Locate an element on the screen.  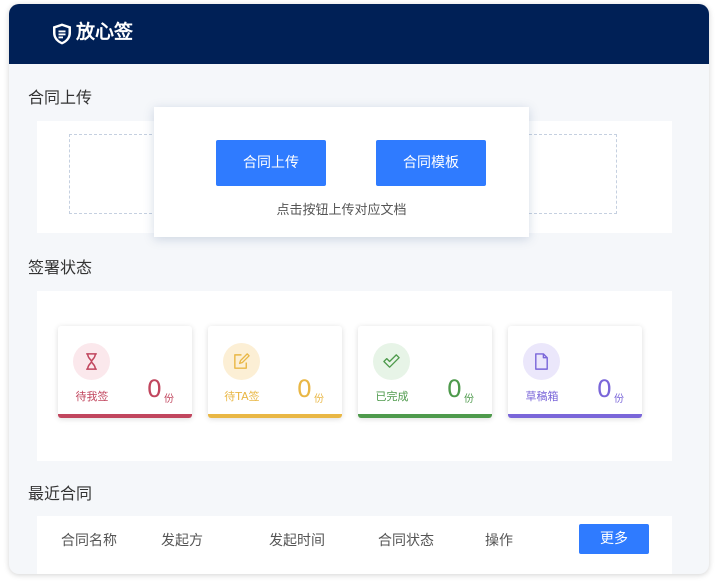
column-header-action: 操作 is located at coordinates (499, 541).